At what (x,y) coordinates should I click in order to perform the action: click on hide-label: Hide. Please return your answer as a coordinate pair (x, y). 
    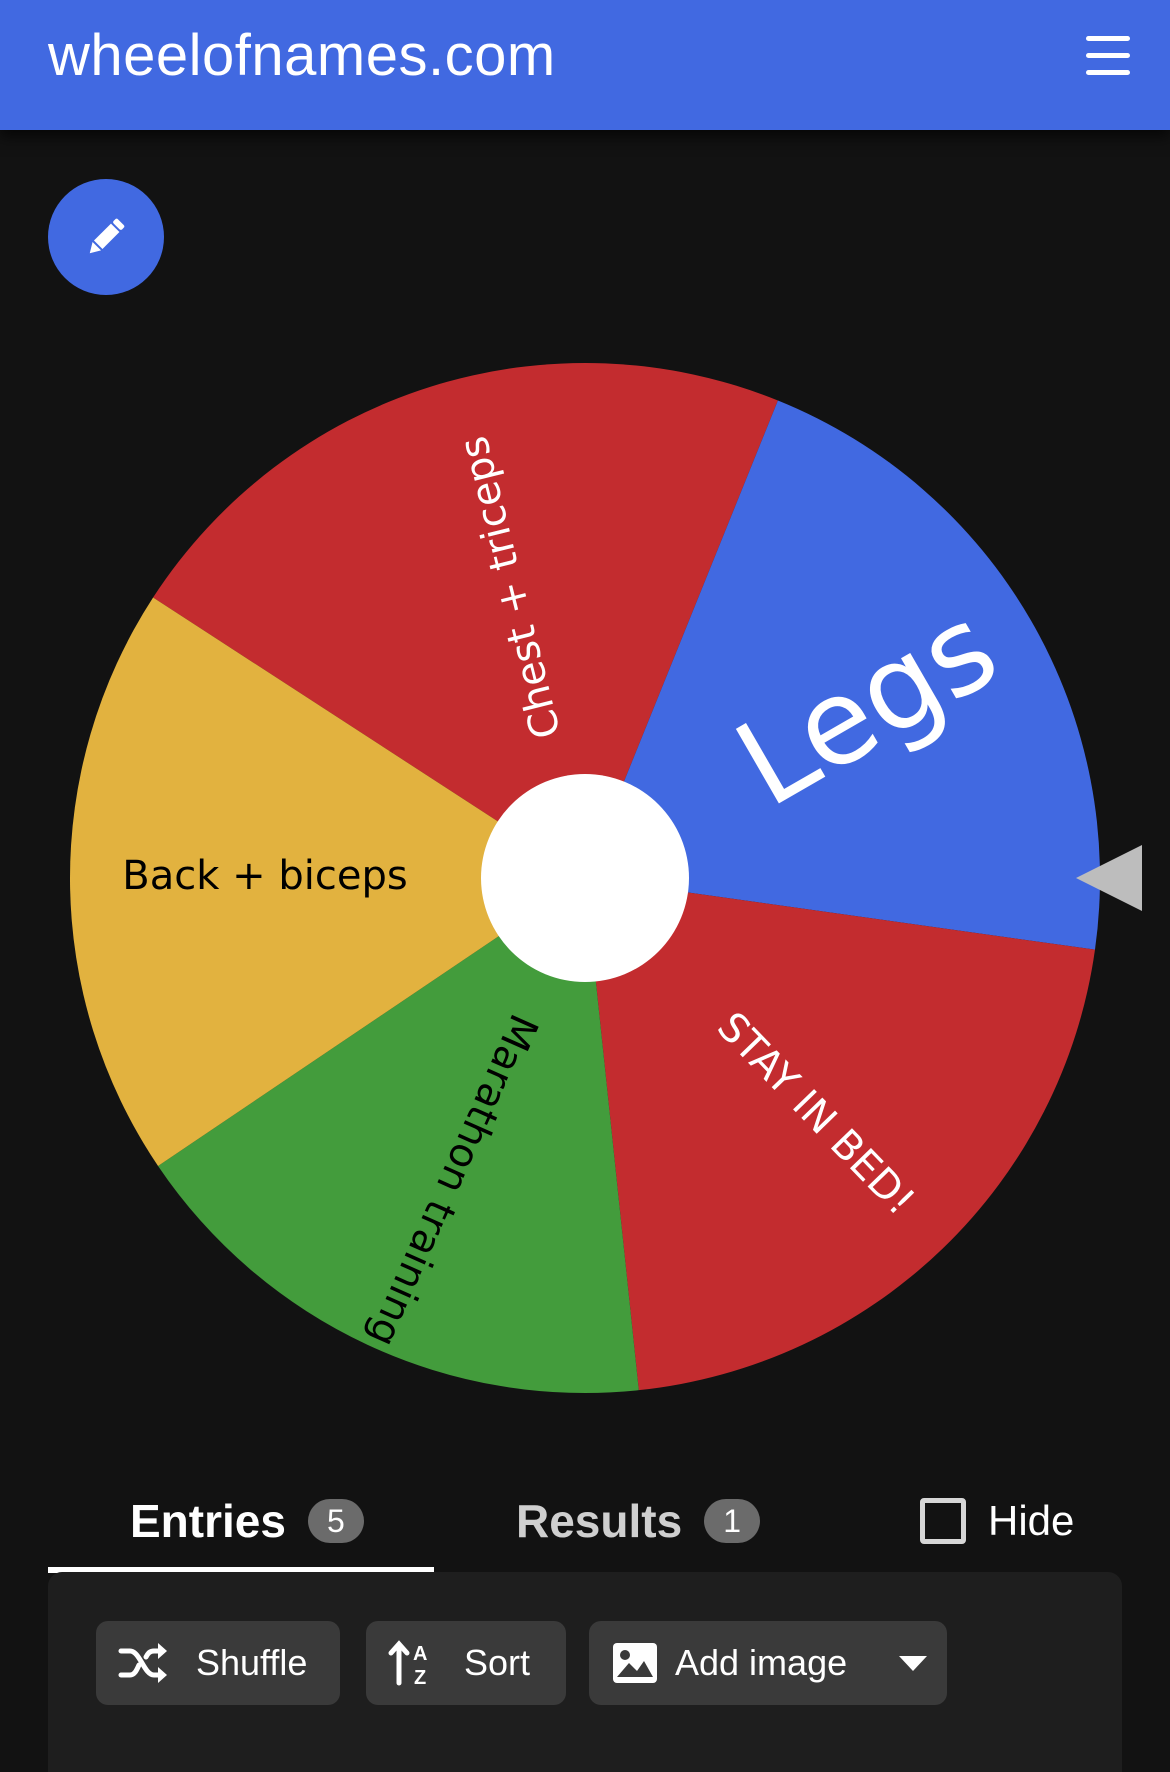
    Looking at the image, I should click on (1031, 1520).